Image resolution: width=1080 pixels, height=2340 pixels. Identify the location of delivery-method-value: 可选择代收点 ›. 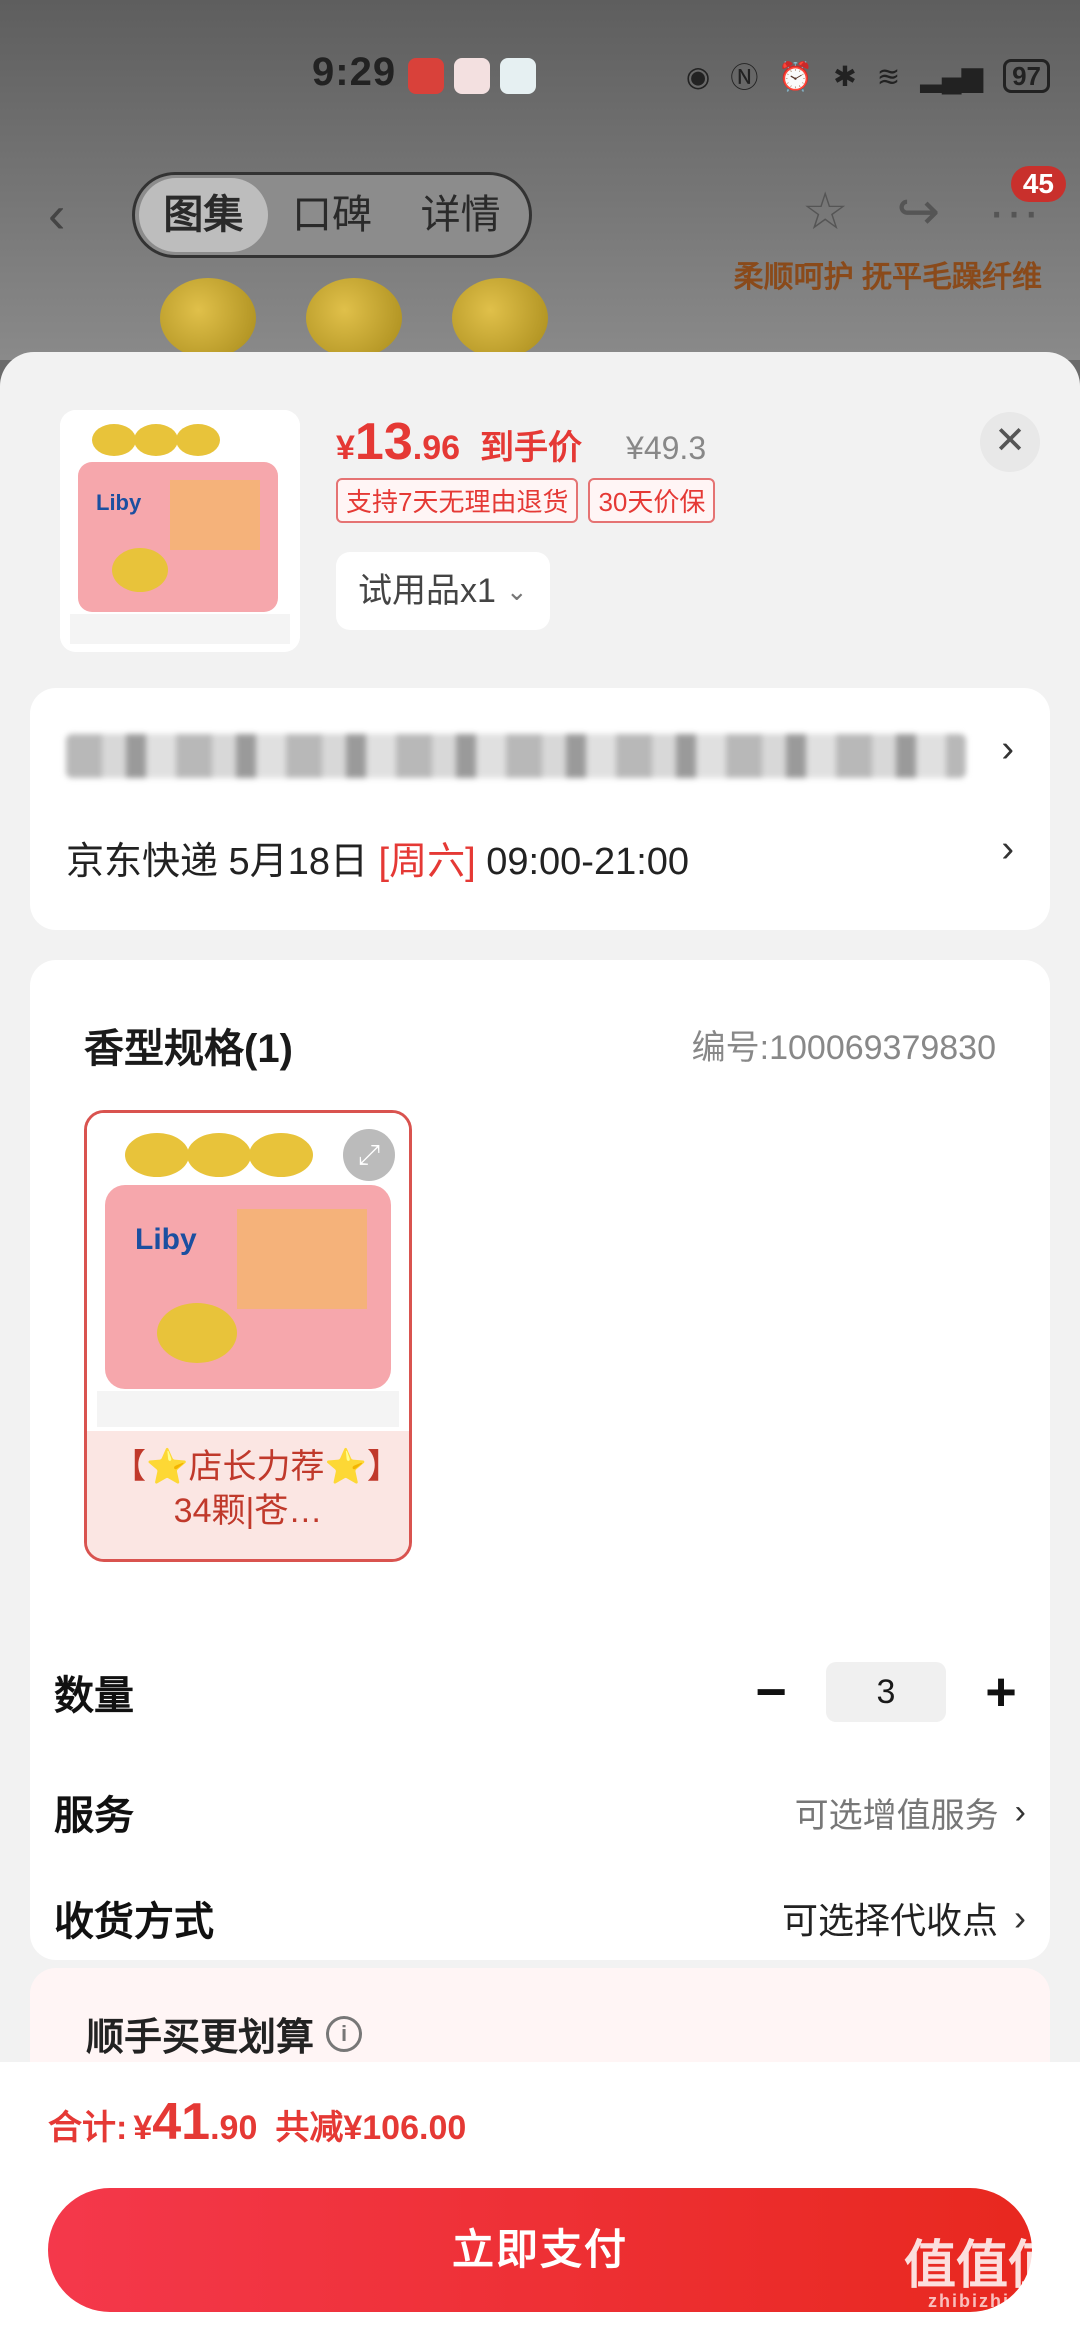
(904, 1918).